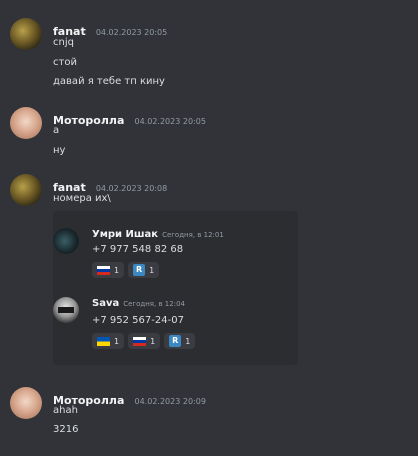 This screenshot has width=418, height=456. I want to click on forwarded-username-label: Sava, so click(106, 303).